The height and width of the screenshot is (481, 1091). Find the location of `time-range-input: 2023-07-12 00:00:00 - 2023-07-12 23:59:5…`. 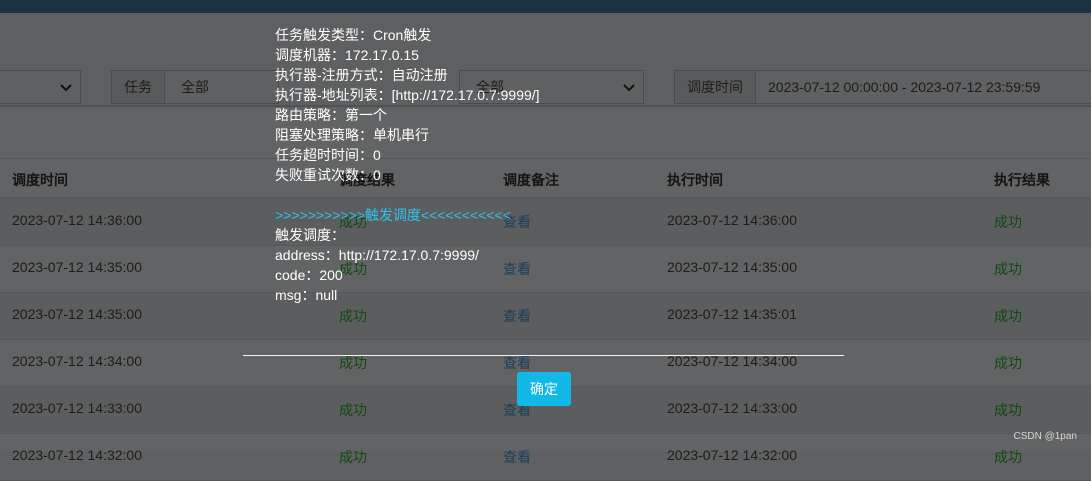

time-range-input: 2023-07-12 00:00:00 - 2023-07-12 23:59:5… is located at coordinates (923, 87).